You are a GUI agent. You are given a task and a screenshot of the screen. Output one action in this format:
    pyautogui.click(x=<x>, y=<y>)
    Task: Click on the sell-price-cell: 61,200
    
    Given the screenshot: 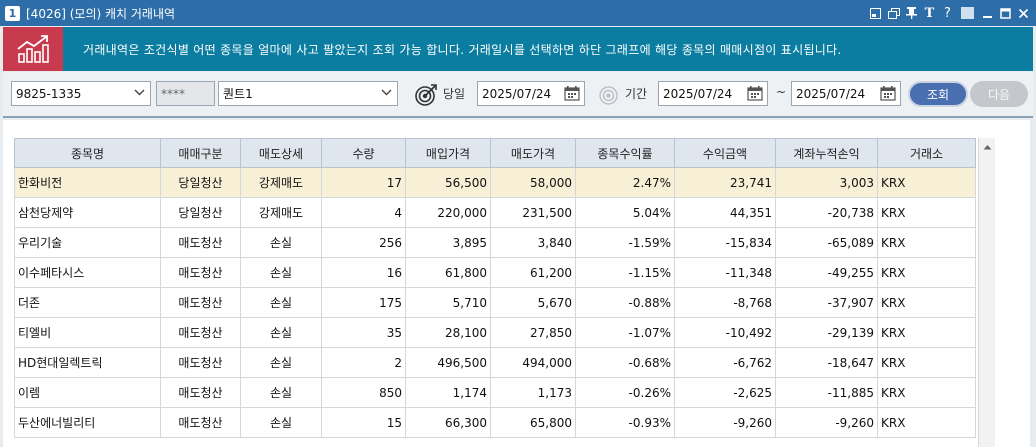 What is the action you would take?
    pyautogui.click(x=533, y=272)
    